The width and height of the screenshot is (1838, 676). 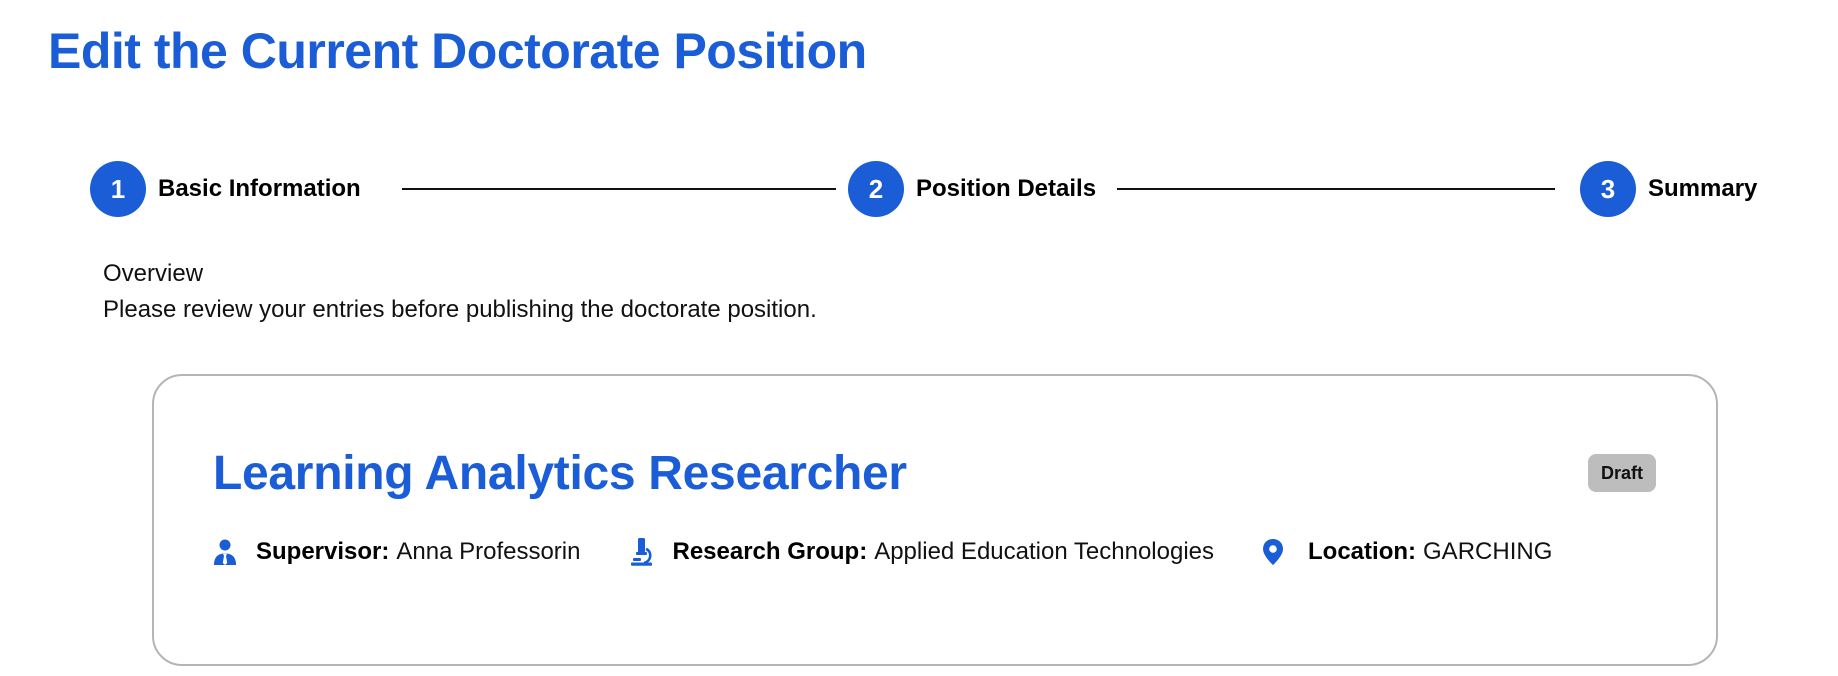 What do you see at coordinates (560, 473) in the screenshot?
I see `position-title: Learning Analytics Researcher` at bounding box center [560, 473].